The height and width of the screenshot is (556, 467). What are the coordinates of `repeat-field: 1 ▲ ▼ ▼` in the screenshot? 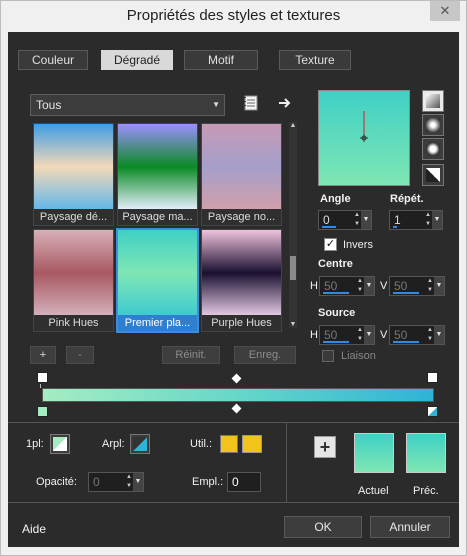 It's located at (416, 220).